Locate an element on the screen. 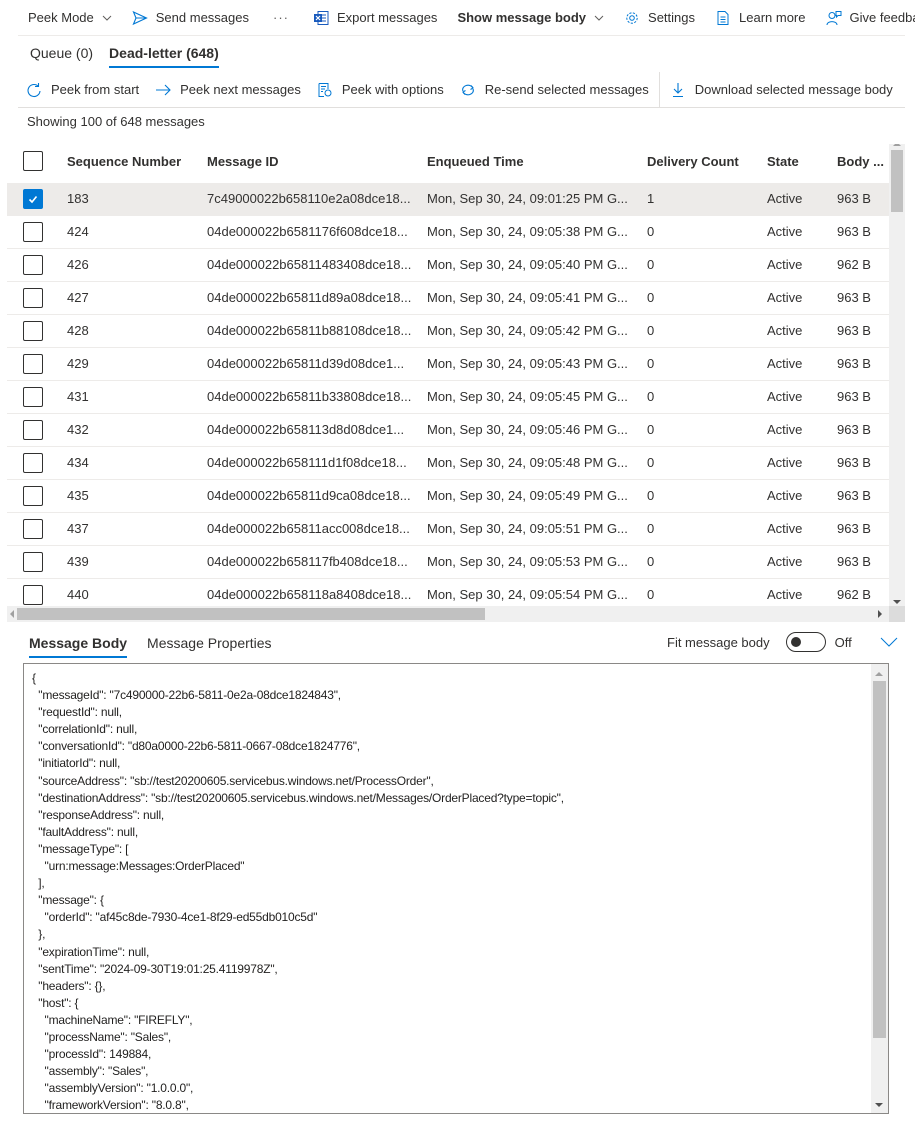 This screenshot has height=1124, width=915. grid-horizontal-scrollbar is located at coordinates (448, 614).